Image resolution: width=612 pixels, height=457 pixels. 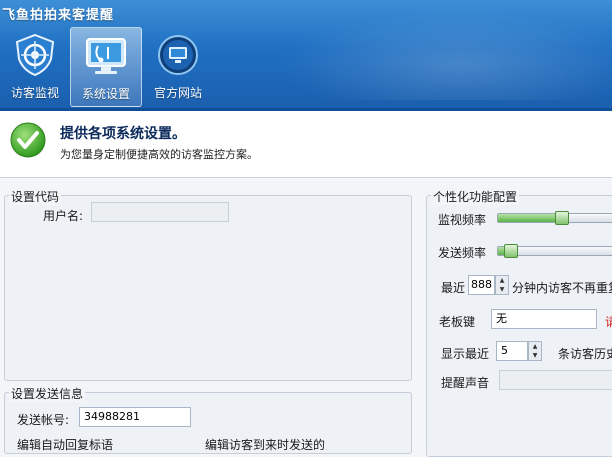 What do you see at coordinates (265, 444) in the screenshot?
I see `edit-visitor-message-link: 编辑访客到来时发送的` at bounding box center [265, 444].